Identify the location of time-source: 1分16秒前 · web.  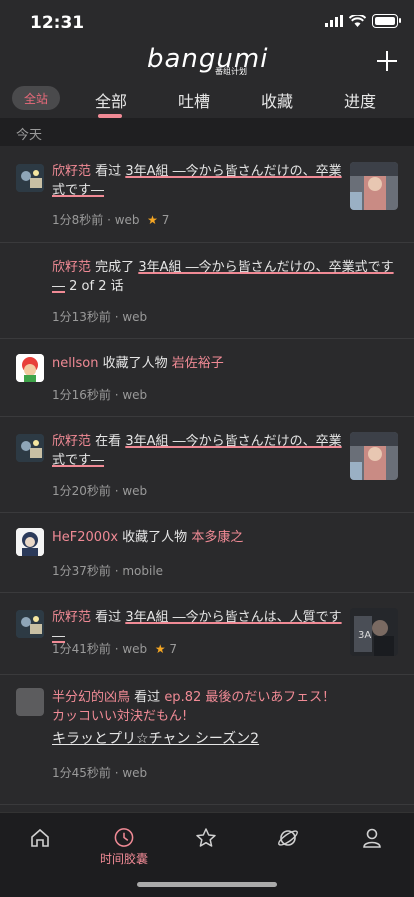
(100, 395).